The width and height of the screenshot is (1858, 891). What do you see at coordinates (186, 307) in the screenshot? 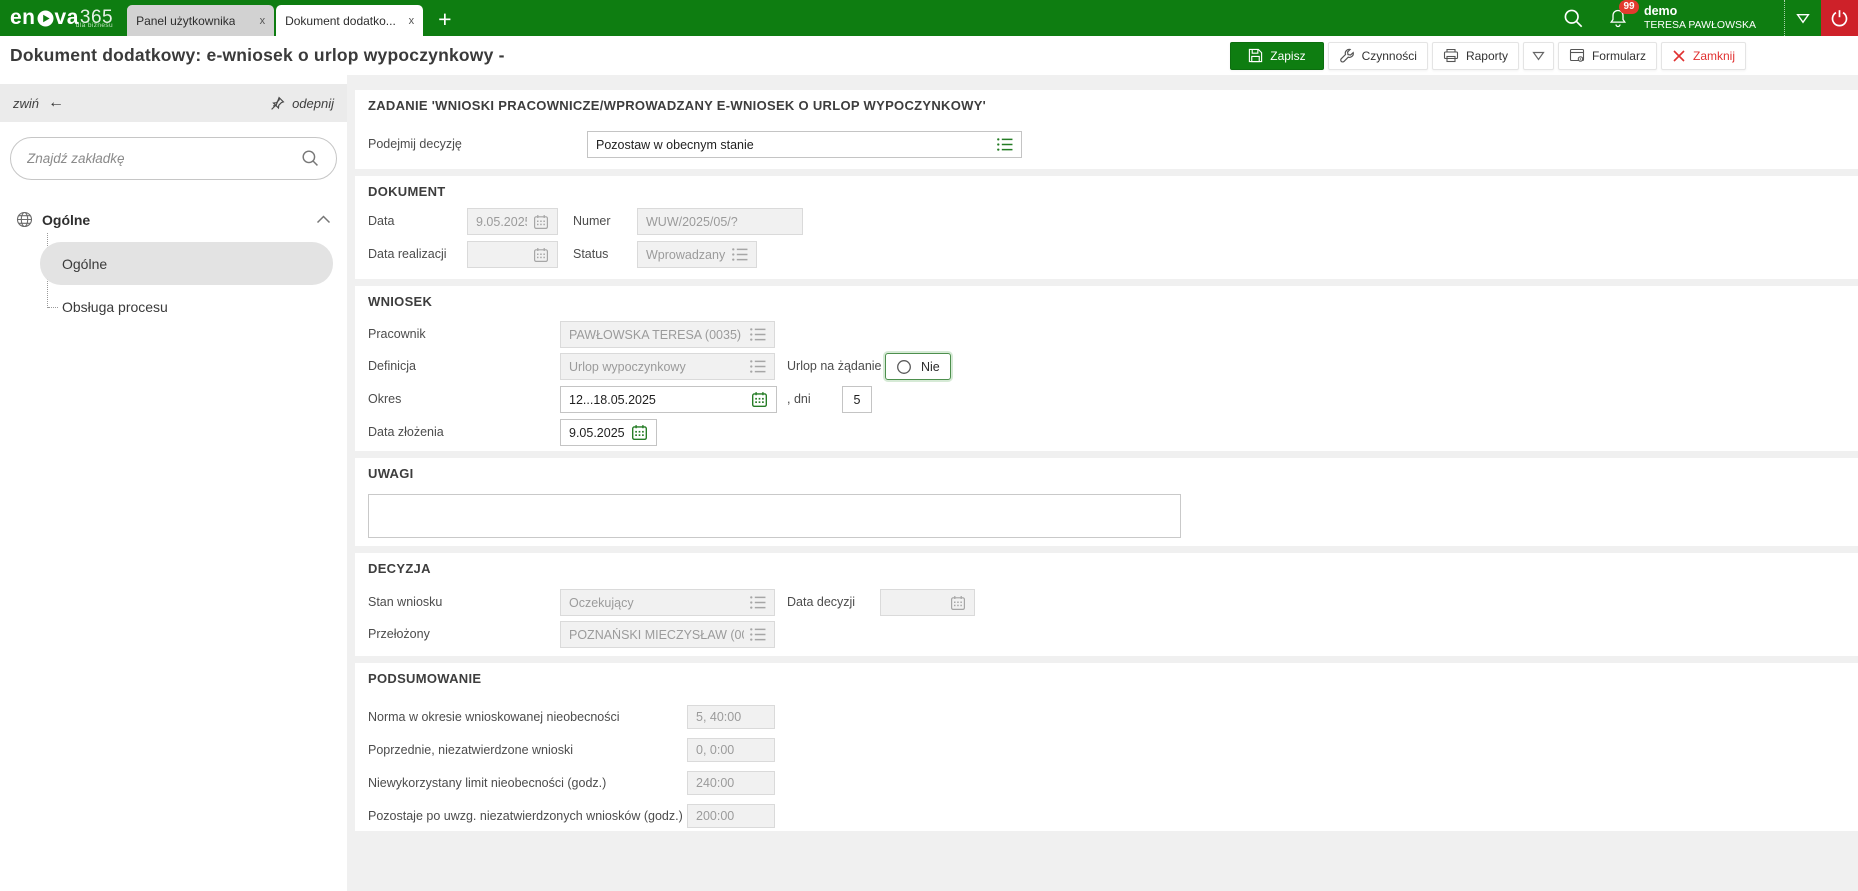
I see `sidebar-item-obsluga-procesu: Obsługa procesu` at bounding box center [186, 307].